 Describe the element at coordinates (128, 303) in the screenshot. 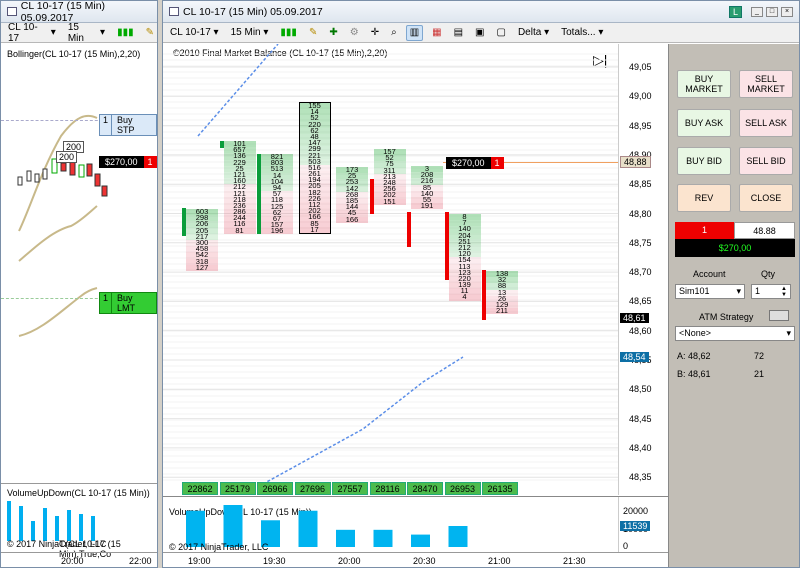

I see `left-buy-lmt-order: 1 Buy LMT` at that location.